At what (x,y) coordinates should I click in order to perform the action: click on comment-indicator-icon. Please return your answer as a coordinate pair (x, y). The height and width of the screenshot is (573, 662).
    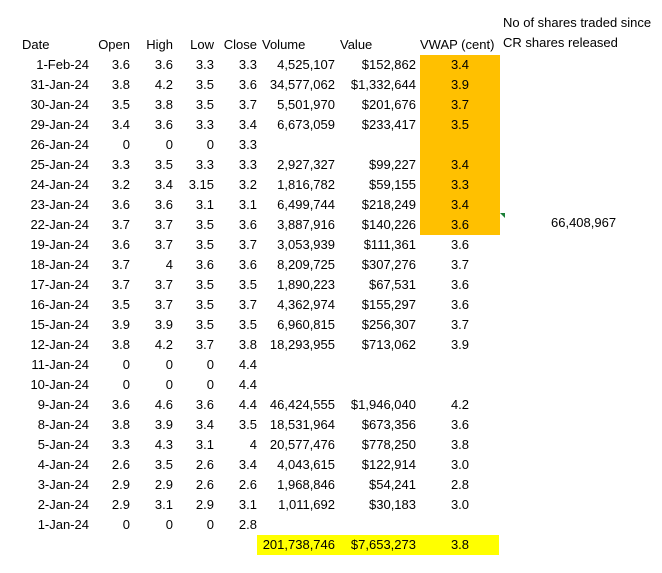
    Looking at the image, I should click on (502, 215).